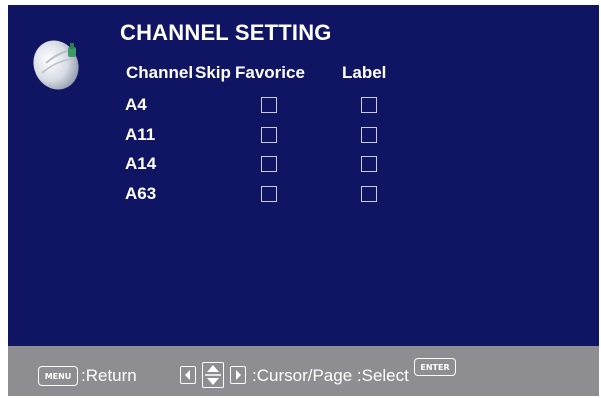 Image resolution: width=601 pixels, height=398 pixels. What do you see at coordinates (188, 375) in the screenshot?
I see `left-arrow-key-icon` at bounding box center [188, 375].